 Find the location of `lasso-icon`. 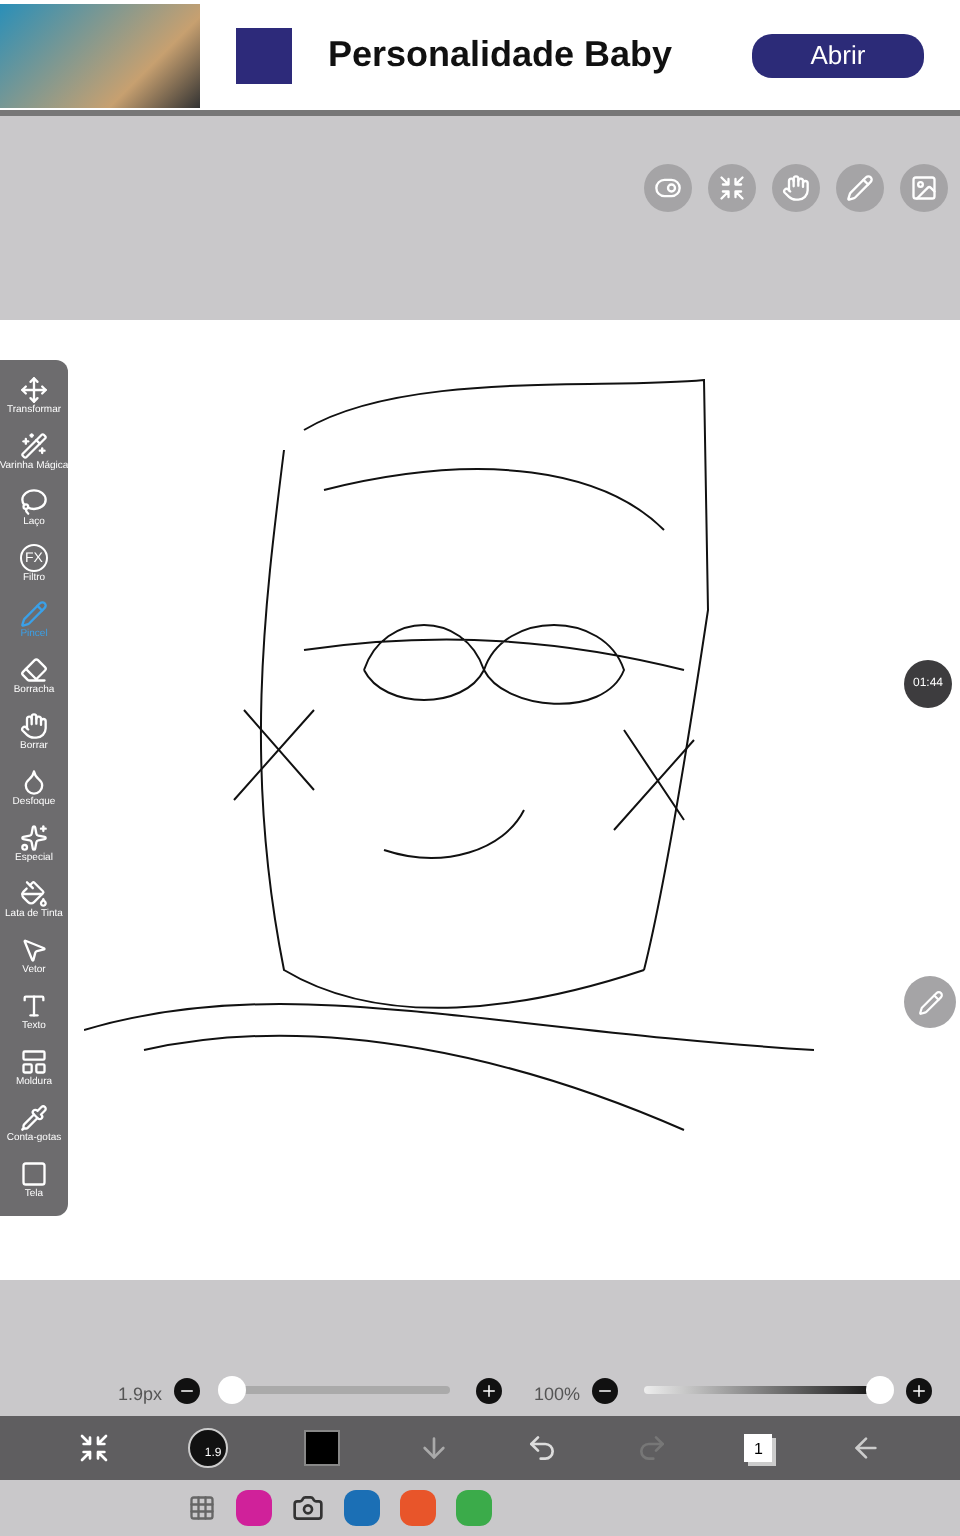

lasso-icon is located at coordinates (34, 502).